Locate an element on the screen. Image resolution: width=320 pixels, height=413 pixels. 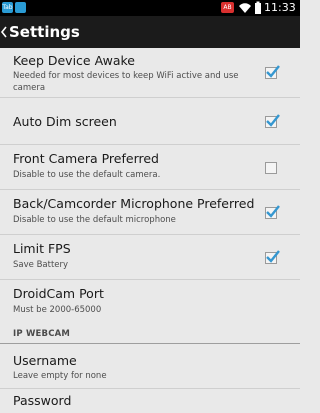
pref-title: Limit FPS is located at coordinates (42, 248).